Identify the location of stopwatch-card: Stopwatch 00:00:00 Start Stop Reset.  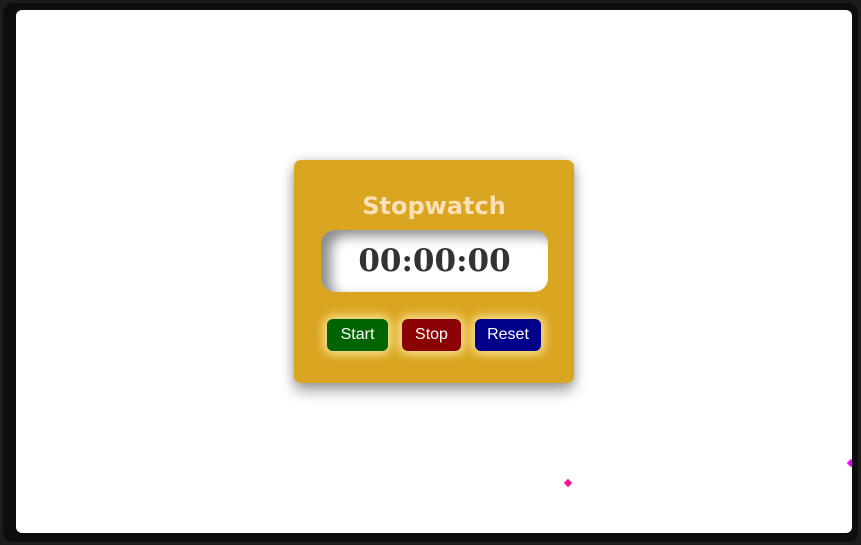
(434, 271).